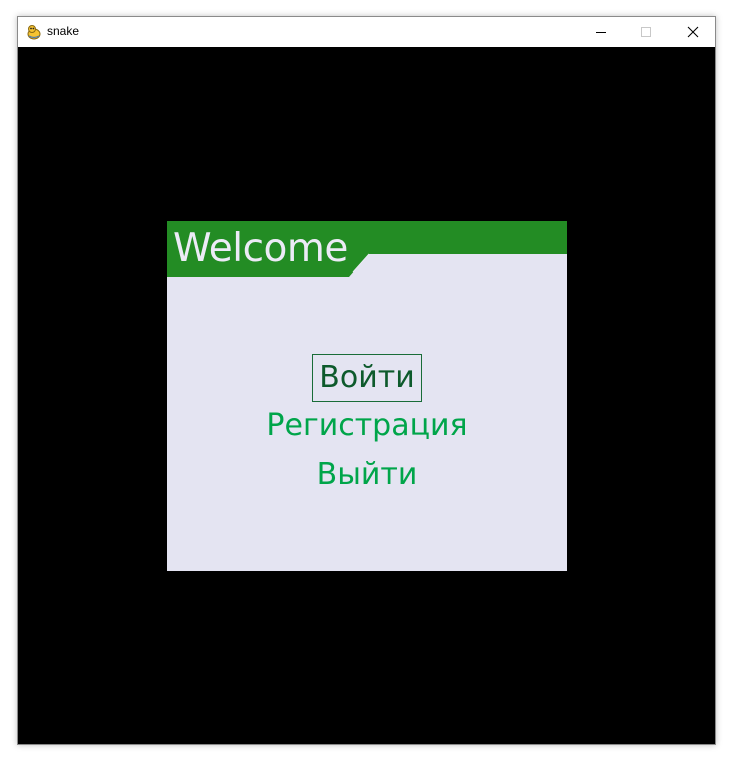 Image resolution: width=738 pixels, height=768 pixels. Describe the element at coordinates (367, 426) in the screenshot. I see `menu-item-register: Регистрация` at that location.